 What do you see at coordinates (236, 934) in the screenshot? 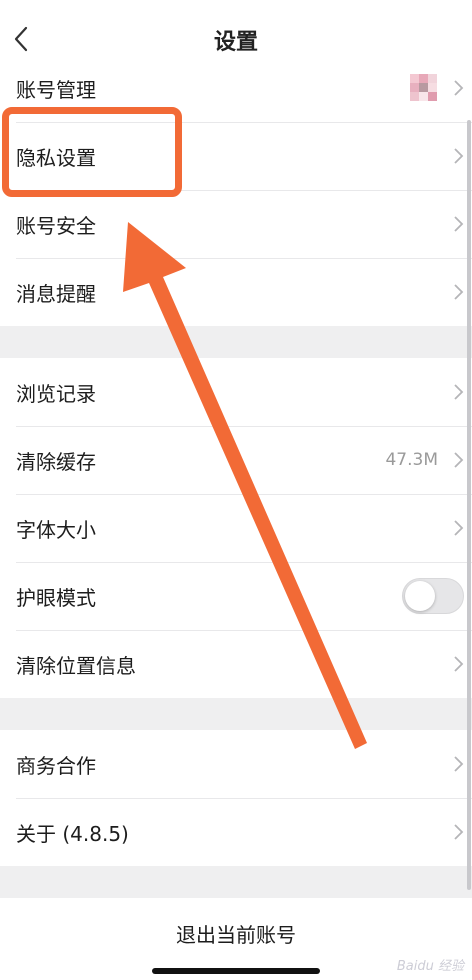
I see `logout-label: 退出当前账号` at bounding box center [236, 934].